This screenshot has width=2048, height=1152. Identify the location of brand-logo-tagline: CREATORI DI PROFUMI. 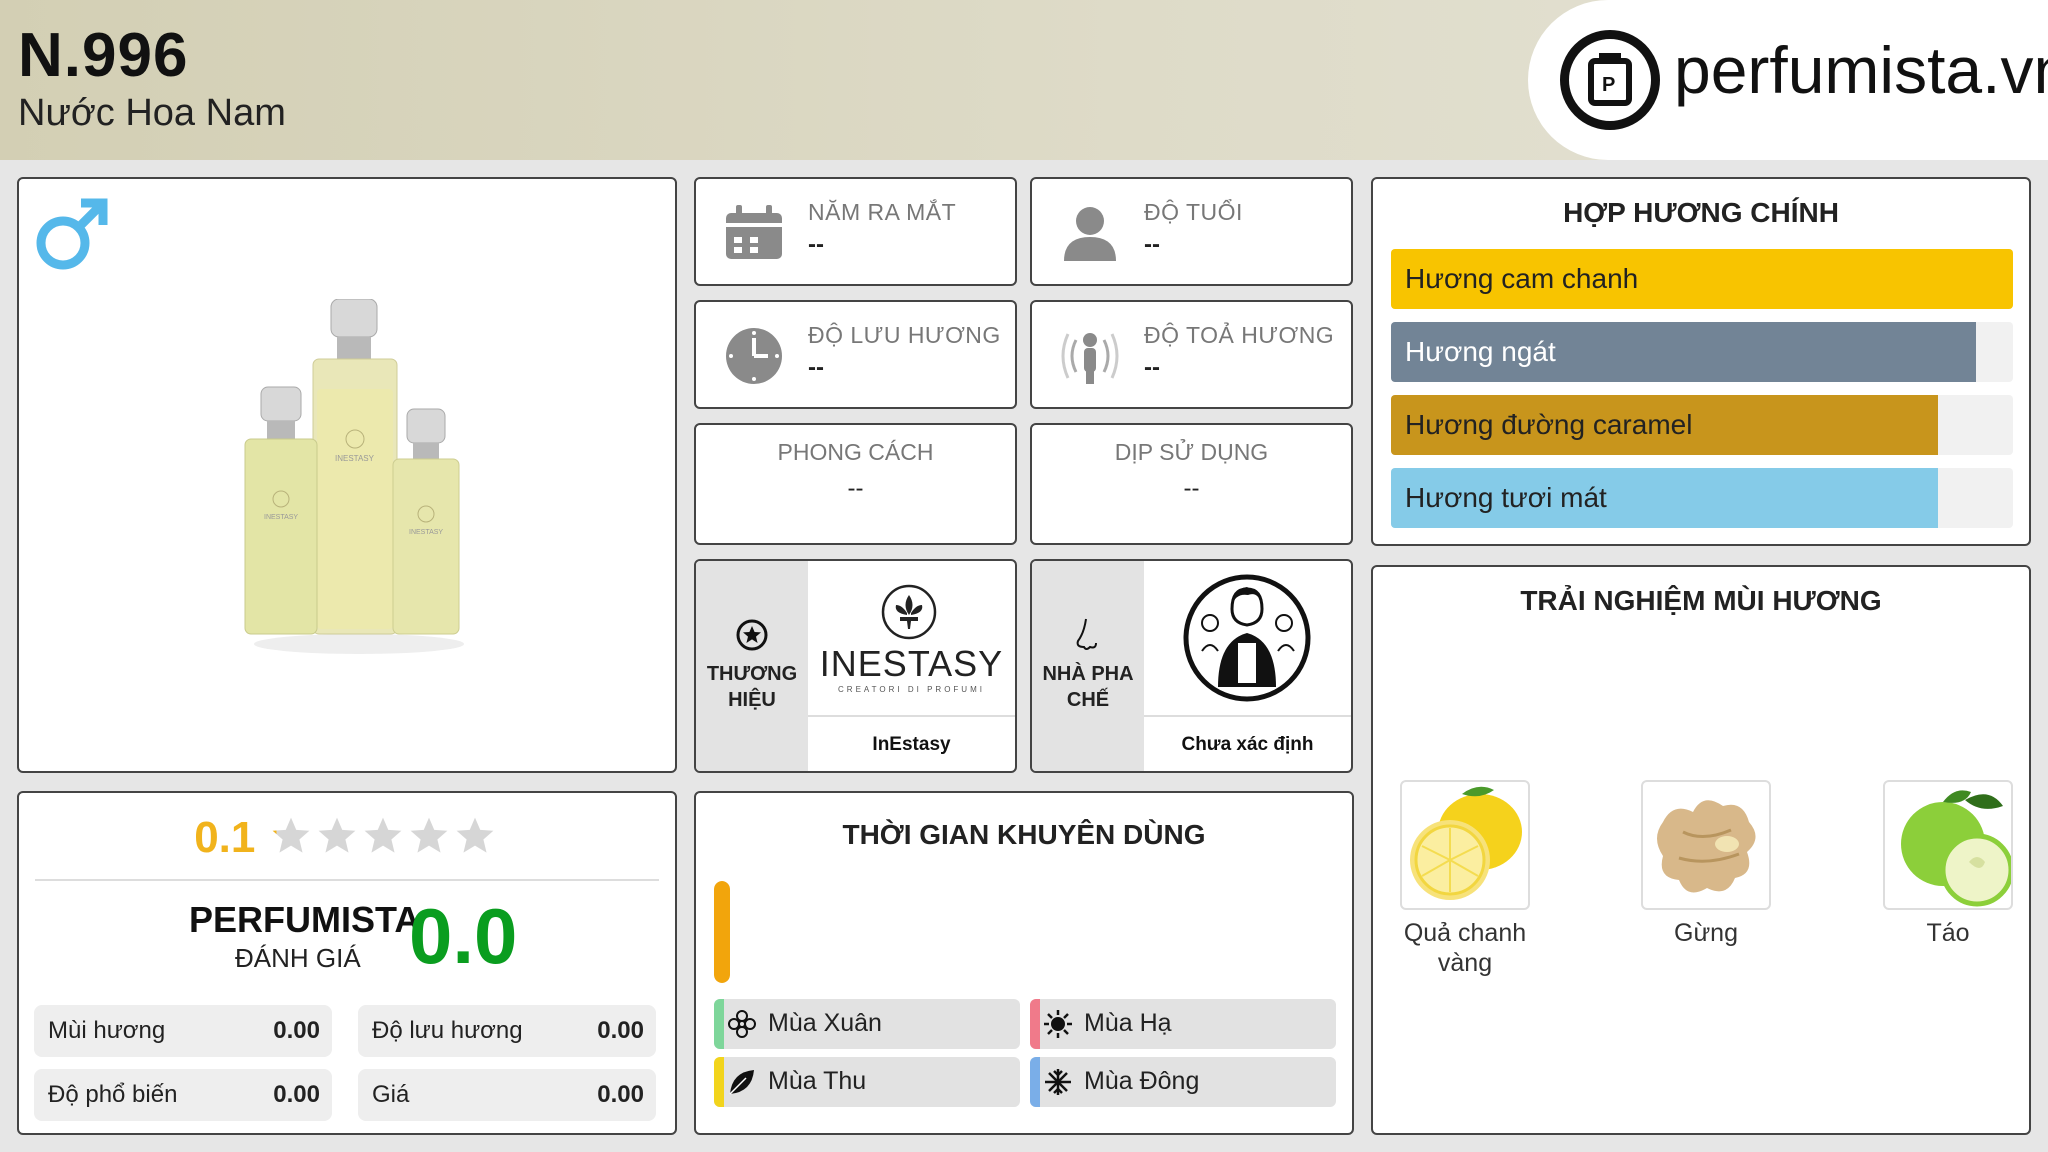
(911, 689).